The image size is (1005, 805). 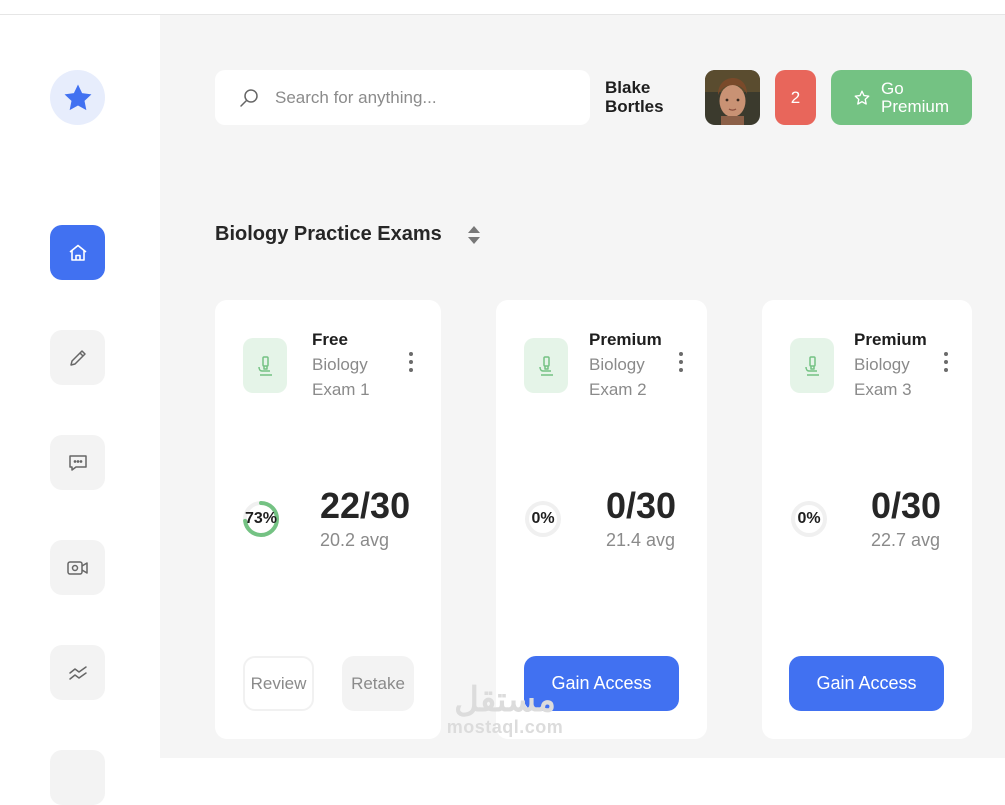 What do you see at coordinates (365, 505) in the screenshot?
I see `exam-score: 22/30` at bounding box center [365, 505].